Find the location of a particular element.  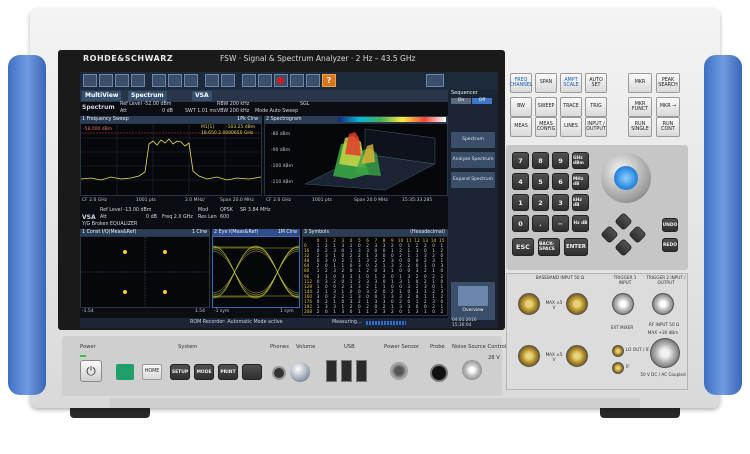

trigger2-connector is located at coordinates (663, 304).